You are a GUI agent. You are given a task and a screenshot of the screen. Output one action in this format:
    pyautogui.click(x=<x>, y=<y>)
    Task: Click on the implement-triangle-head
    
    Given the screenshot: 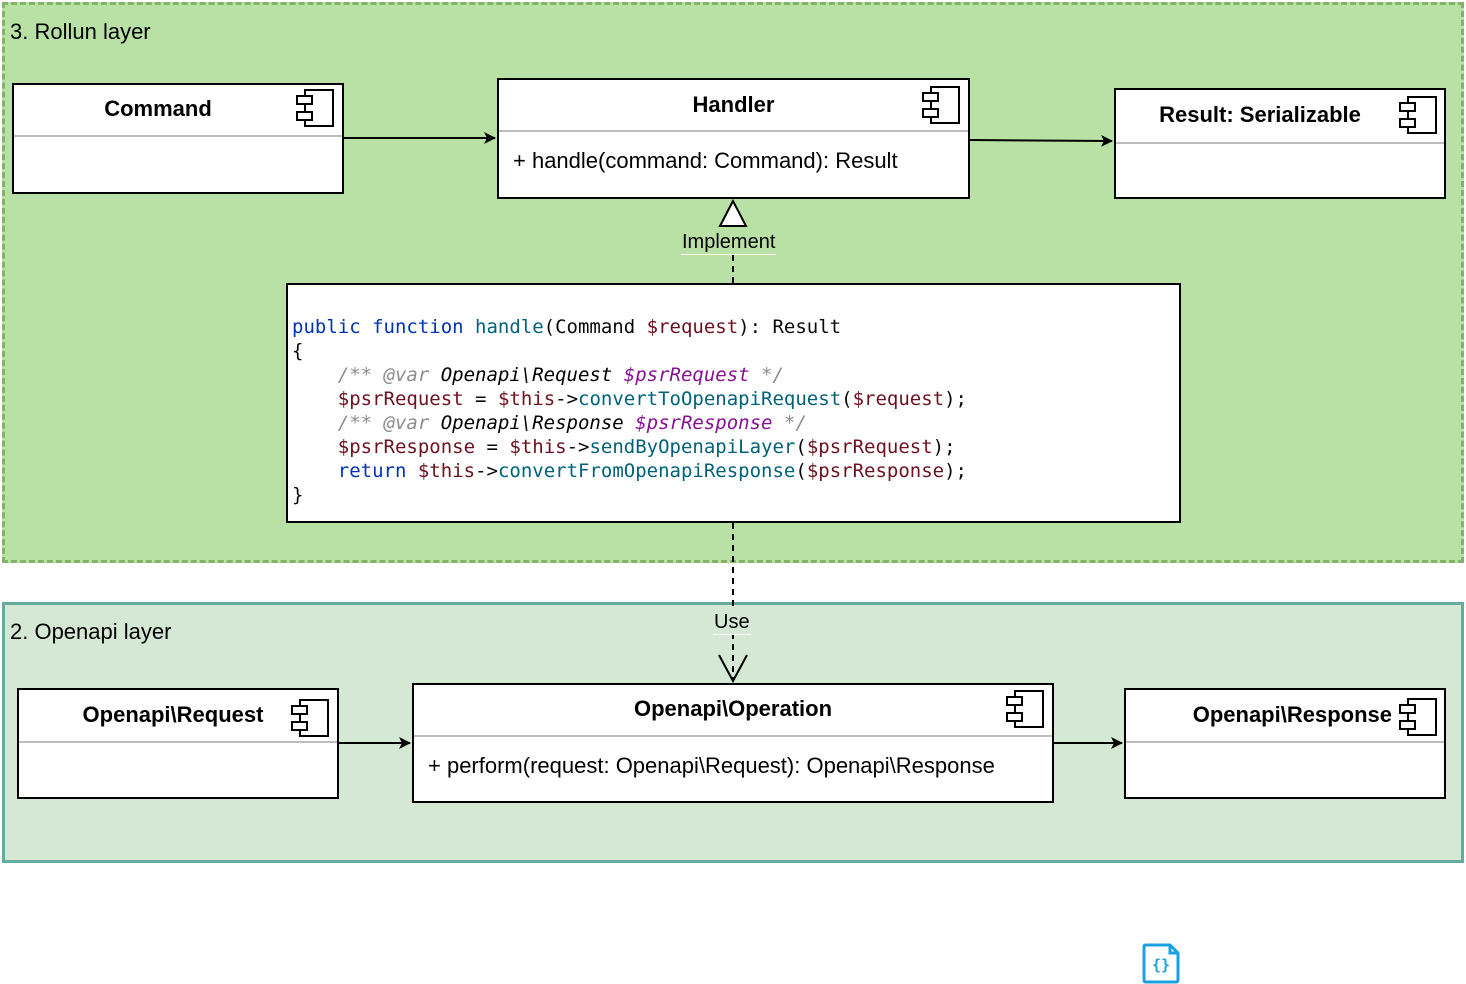 What is the action you would take?
    pyautogui.click(x=733, y=212)
    